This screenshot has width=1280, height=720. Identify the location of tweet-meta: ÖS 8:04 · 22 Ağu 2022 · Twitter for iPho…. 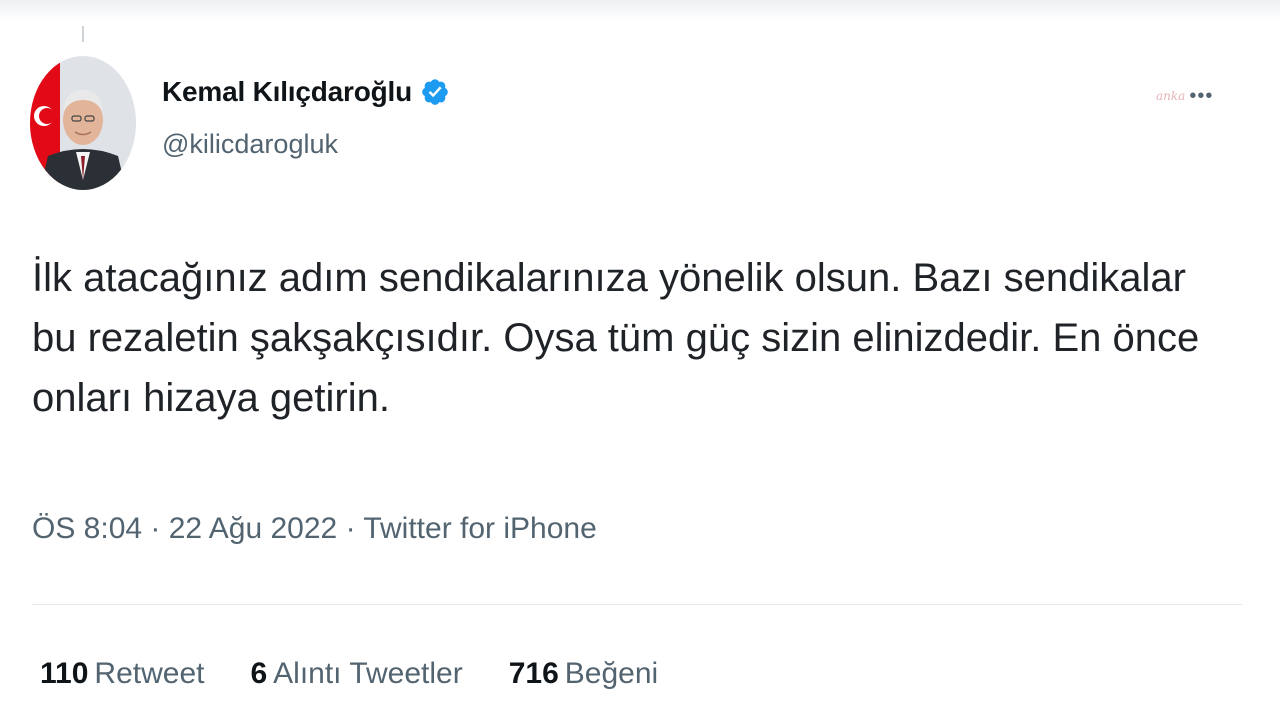
(314, 529).